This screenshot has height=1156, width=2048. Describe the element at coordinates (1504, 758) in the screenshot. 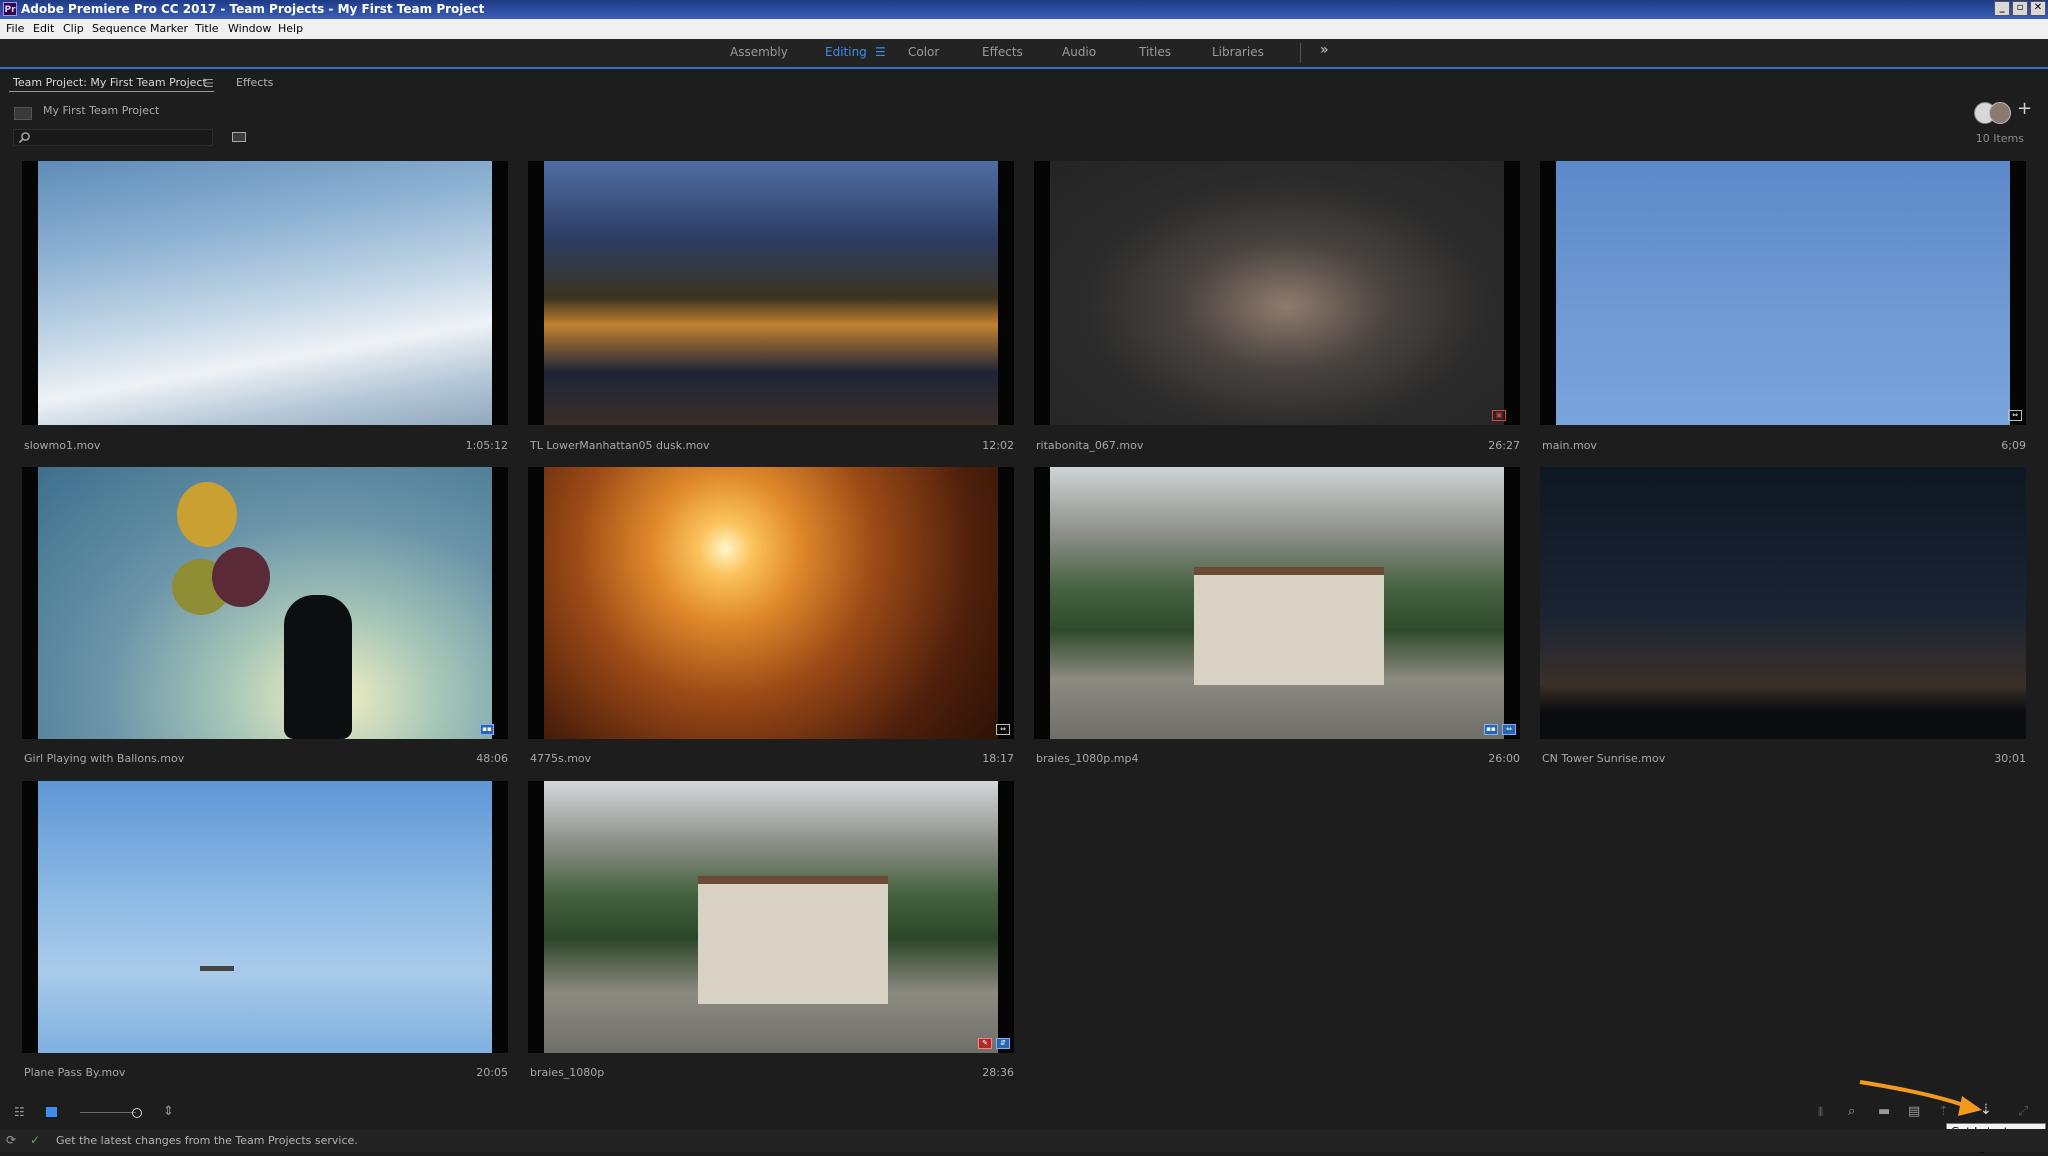

I see `clip-duration: 26:00` at that location.